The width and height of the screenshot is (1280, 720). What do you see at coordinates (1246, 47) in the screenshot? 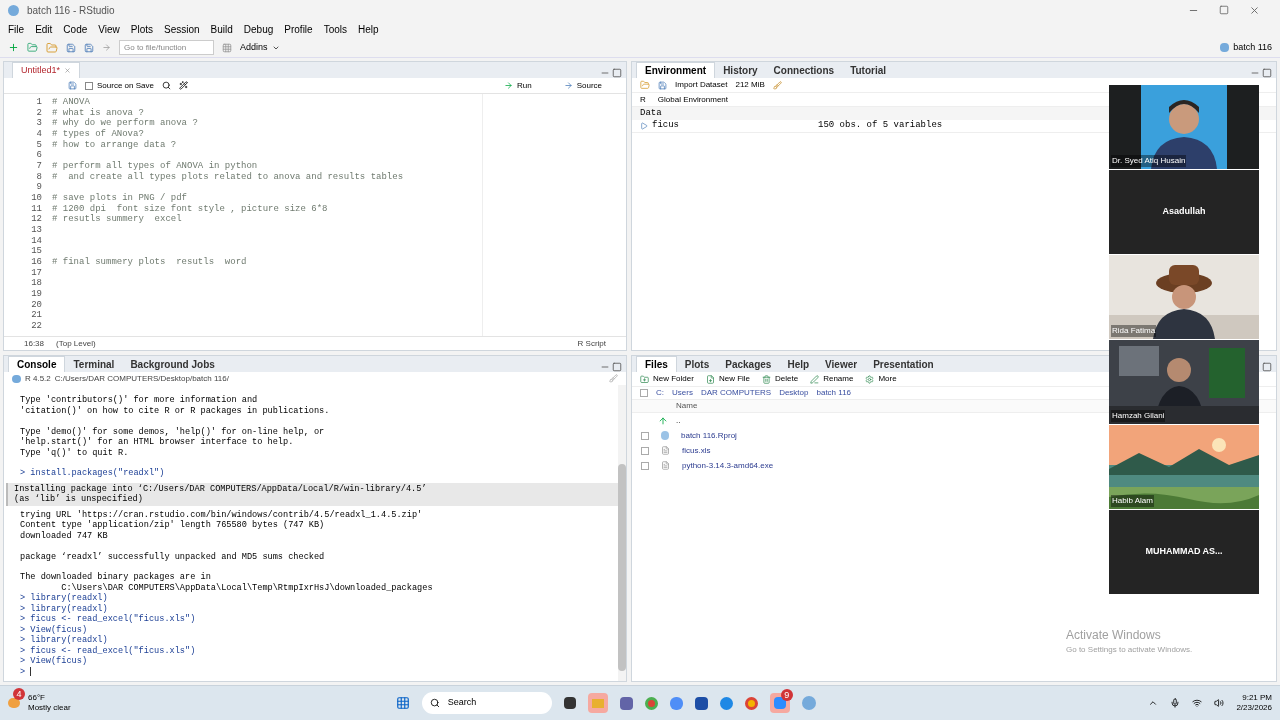
I see `project-button: batch 116` at bounding box center [1246, 47].